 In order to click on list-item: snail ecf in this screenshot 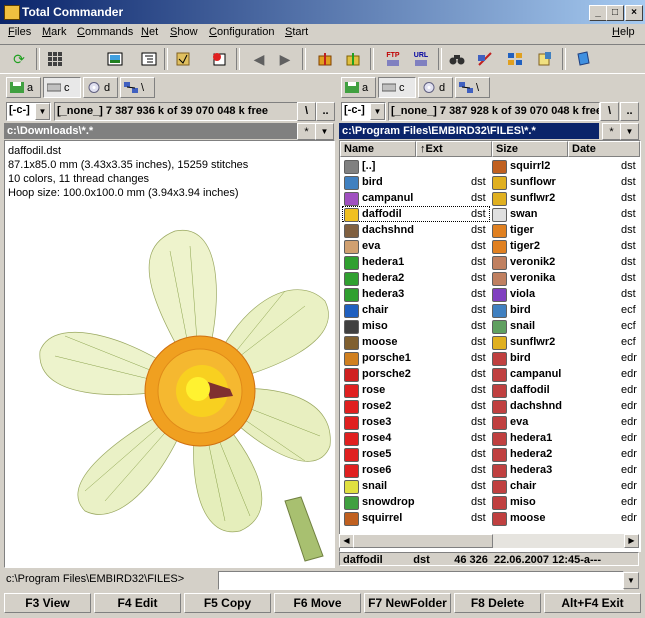, I will do `click(565, 326)`.